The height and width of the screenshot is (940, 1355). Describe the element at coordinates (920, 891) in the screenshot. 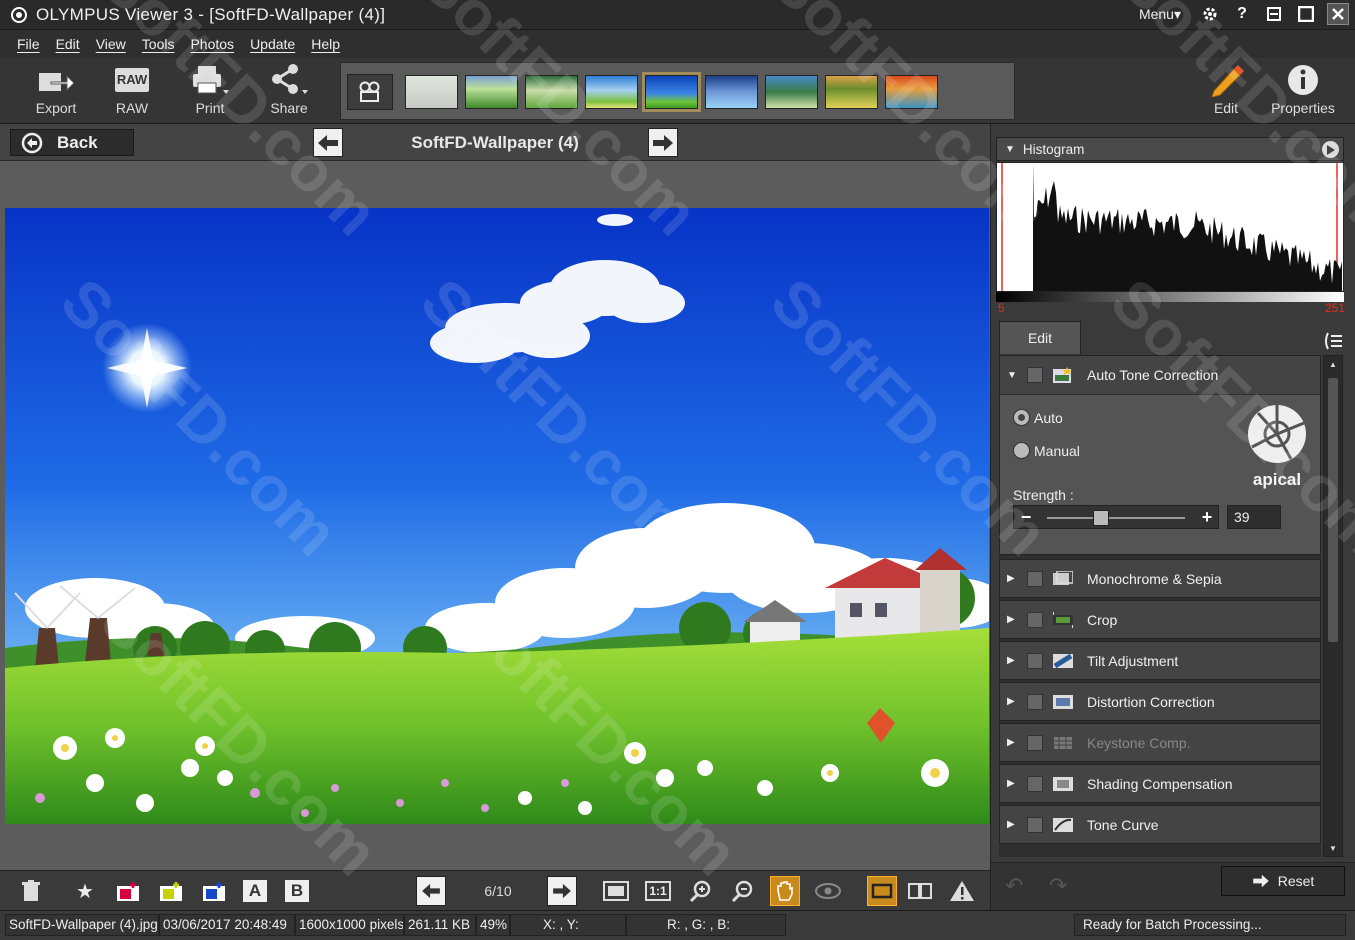

I see `compare-view-button` at that location.